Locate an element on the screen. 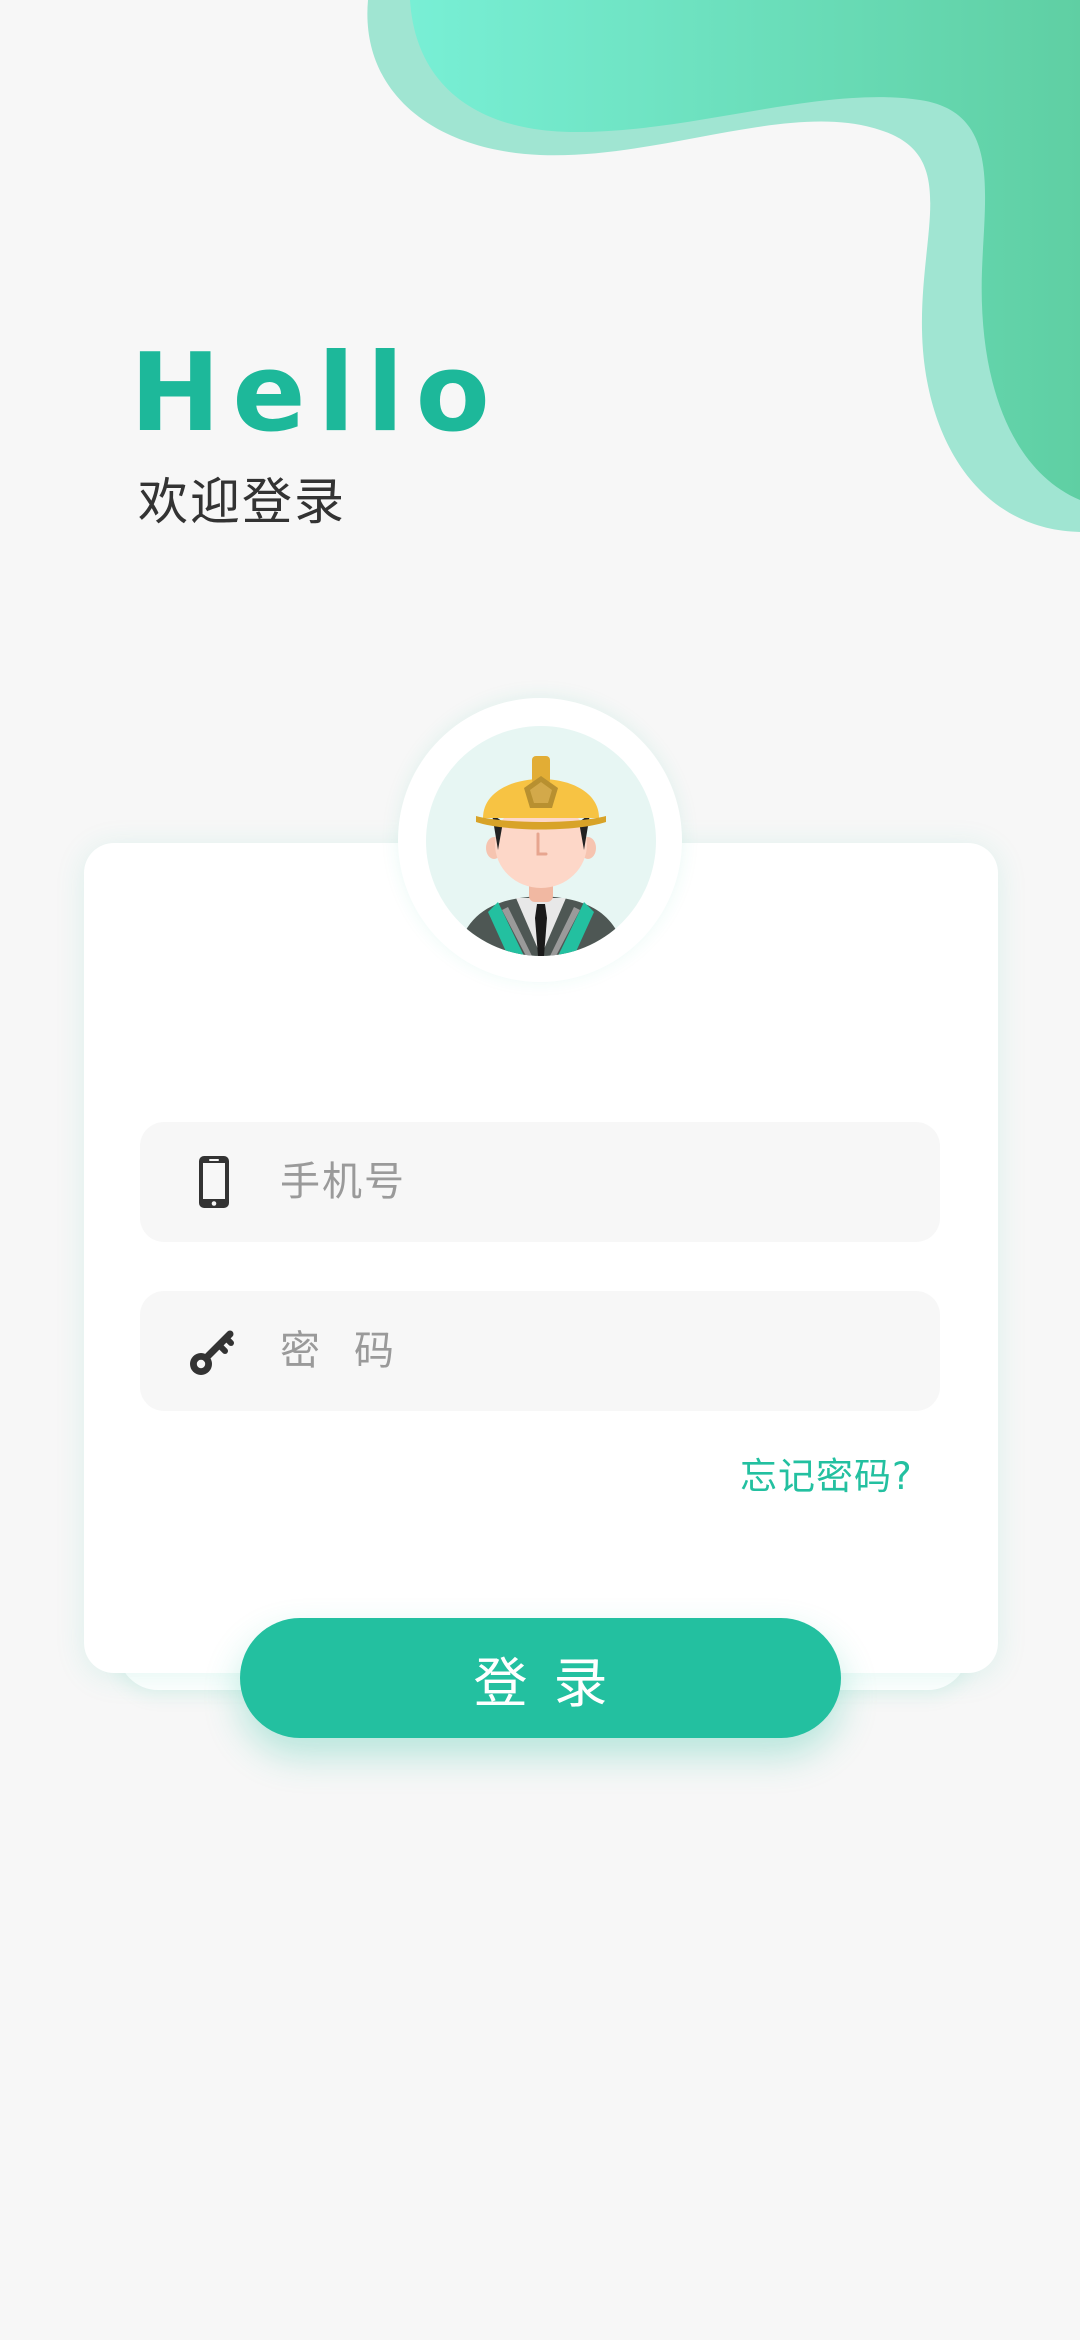 The image size is (1080, 2340). phone-input is located at coordinates (590, 1182).